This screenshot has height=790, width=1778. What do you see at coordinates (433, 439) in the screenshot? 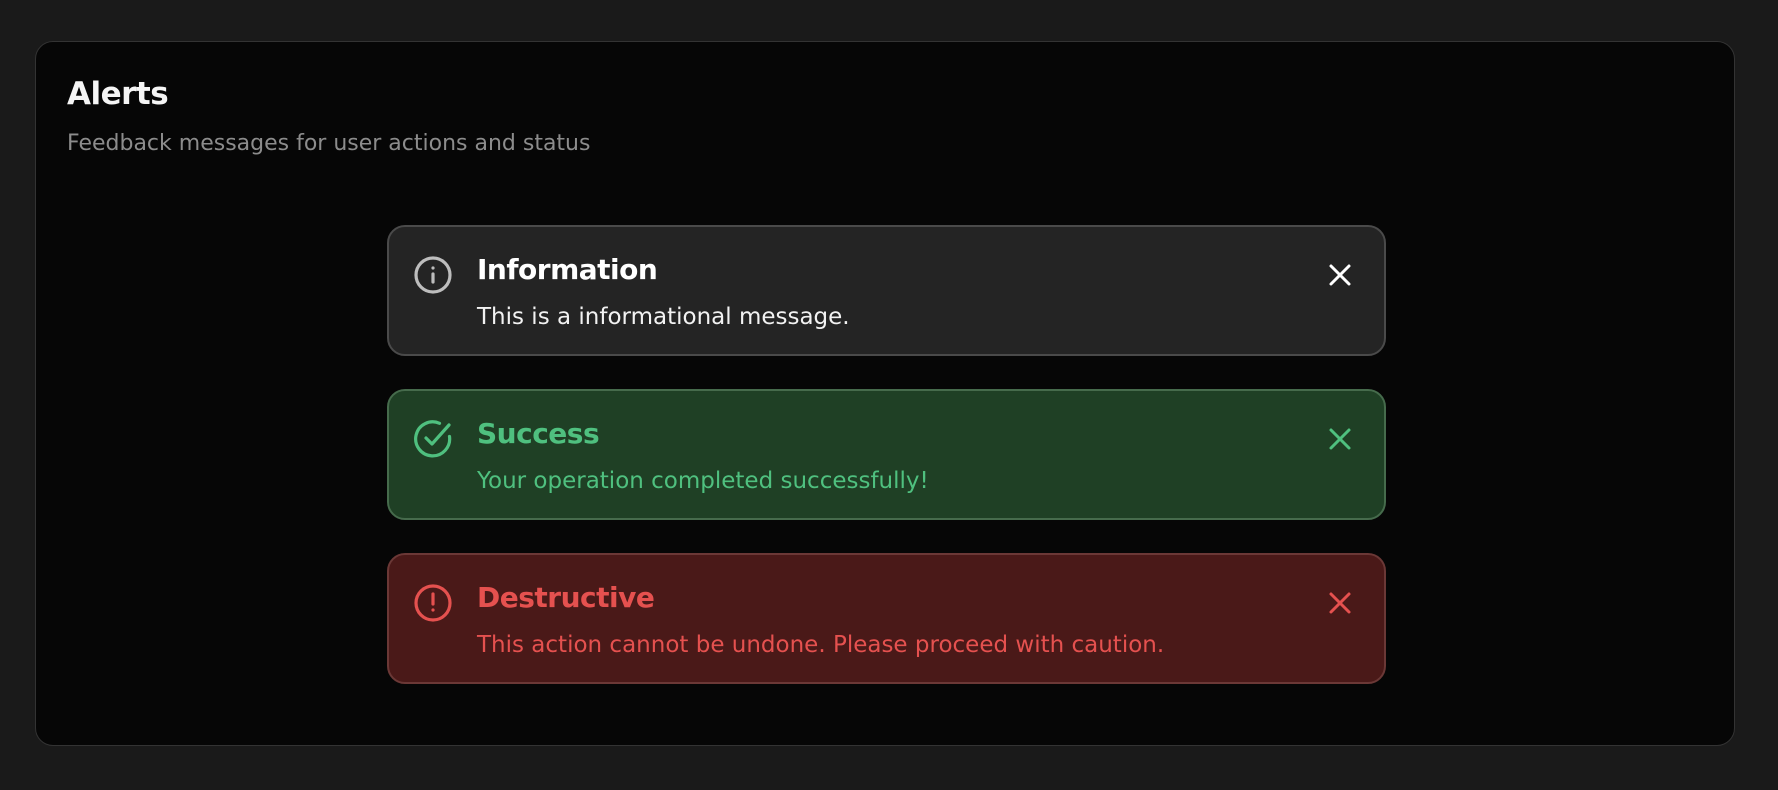
I see `check-circle-icon` at bounding box center [433, 439].